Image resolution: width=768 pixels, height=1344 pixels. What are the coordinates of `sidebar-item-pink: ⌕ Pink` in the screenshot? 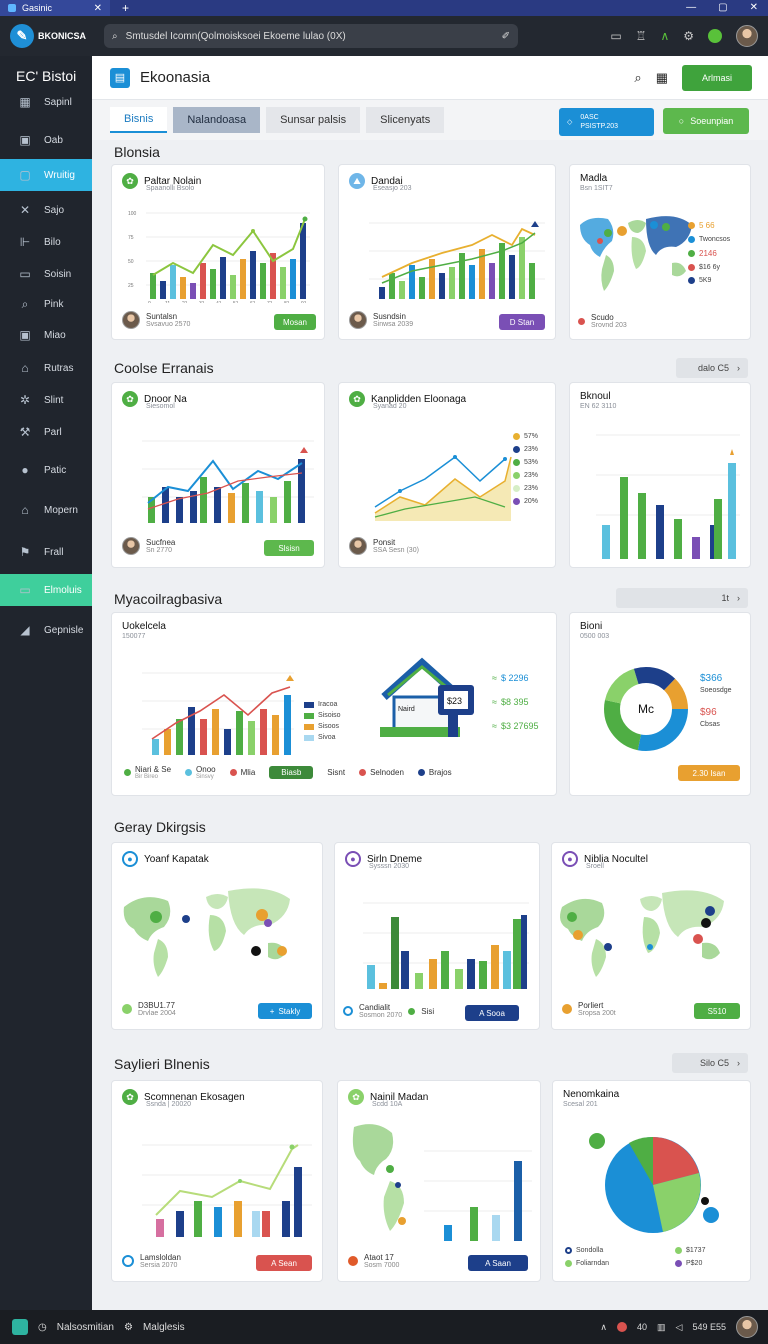 It's located at (46, 304).